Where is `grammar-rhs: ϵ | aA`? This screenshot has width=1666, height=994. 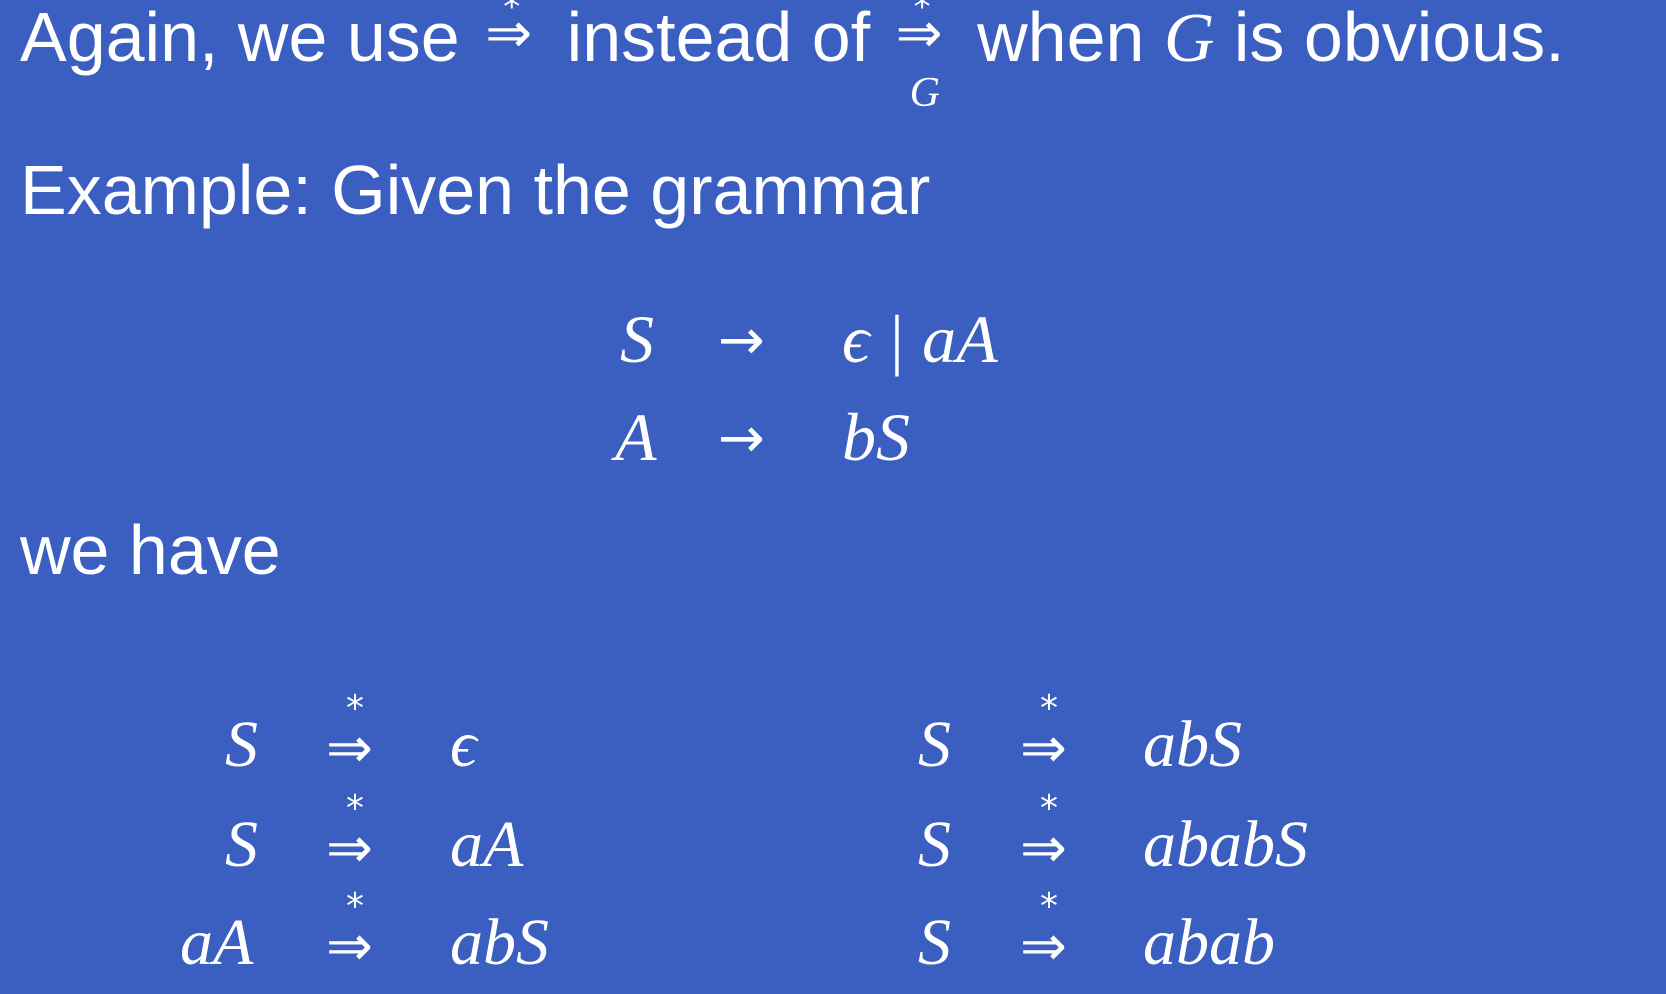 grammar-rhs: ϵ | aA is located at coordinates (920, 339).